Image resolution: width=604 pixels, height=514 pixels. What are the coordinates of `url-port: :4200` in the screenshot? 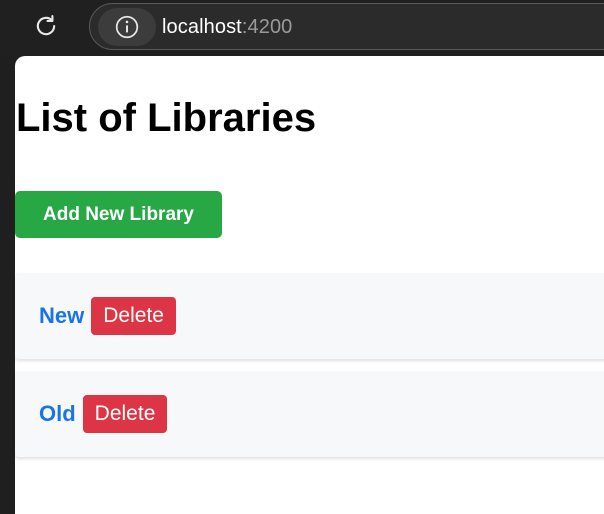 It's located at (267, 27).